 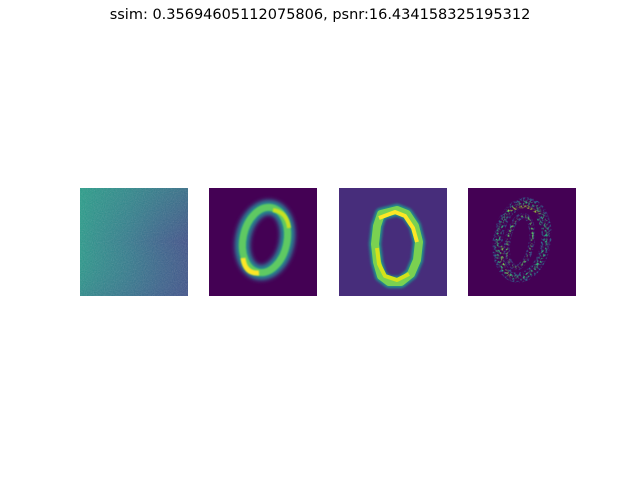 I want to click on target-image, so click(x=263, y=242).